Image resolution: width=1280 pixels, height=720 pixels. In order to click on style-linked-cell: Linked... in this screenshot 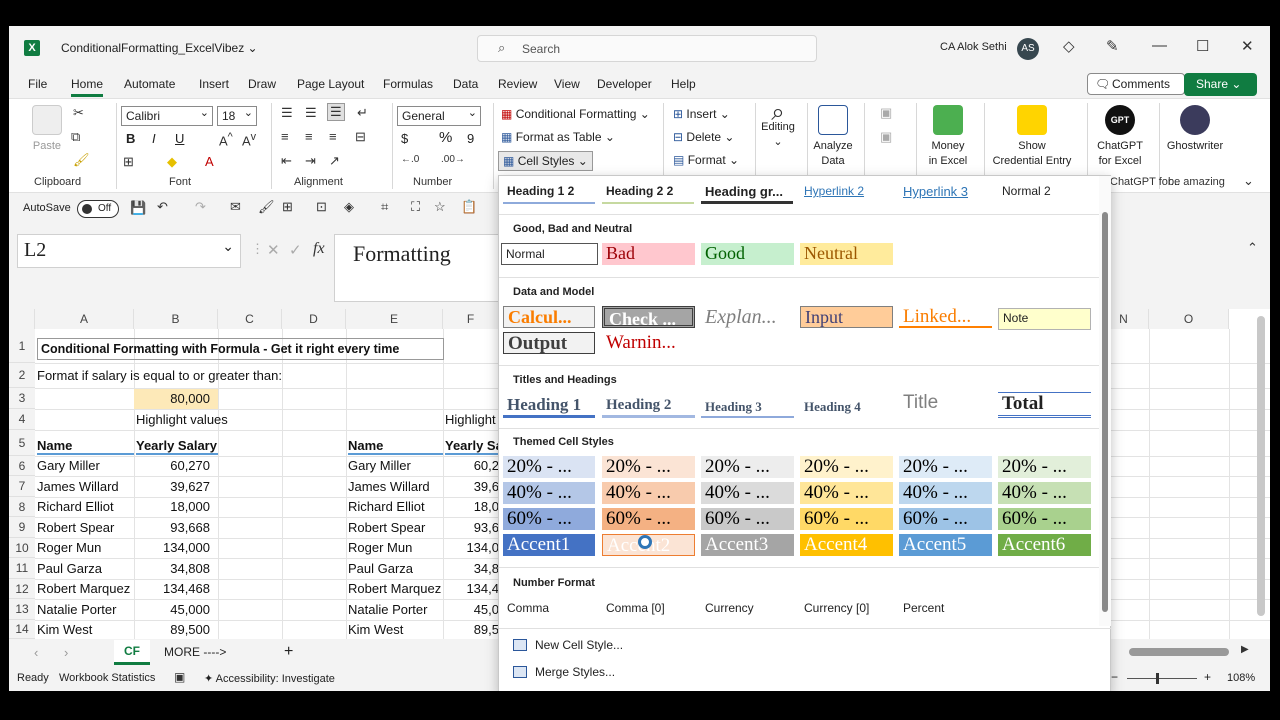, I will do `click(945, 317)`.